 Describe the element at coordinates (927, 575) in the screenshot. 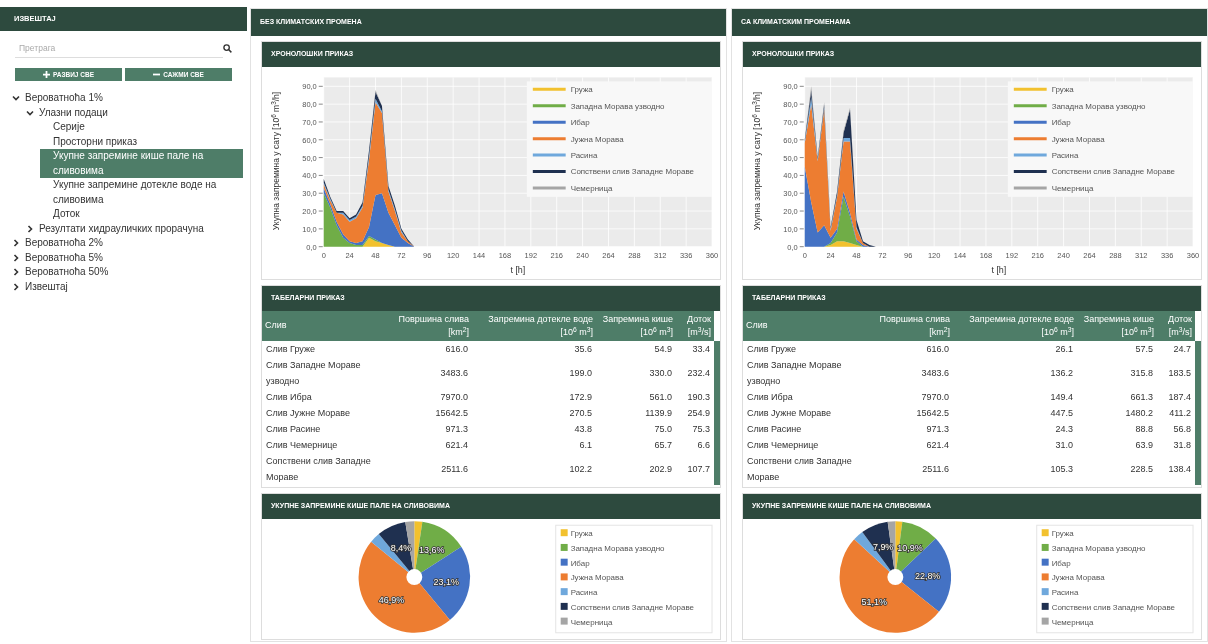

I see `slice-label: 22,8%` at that location.